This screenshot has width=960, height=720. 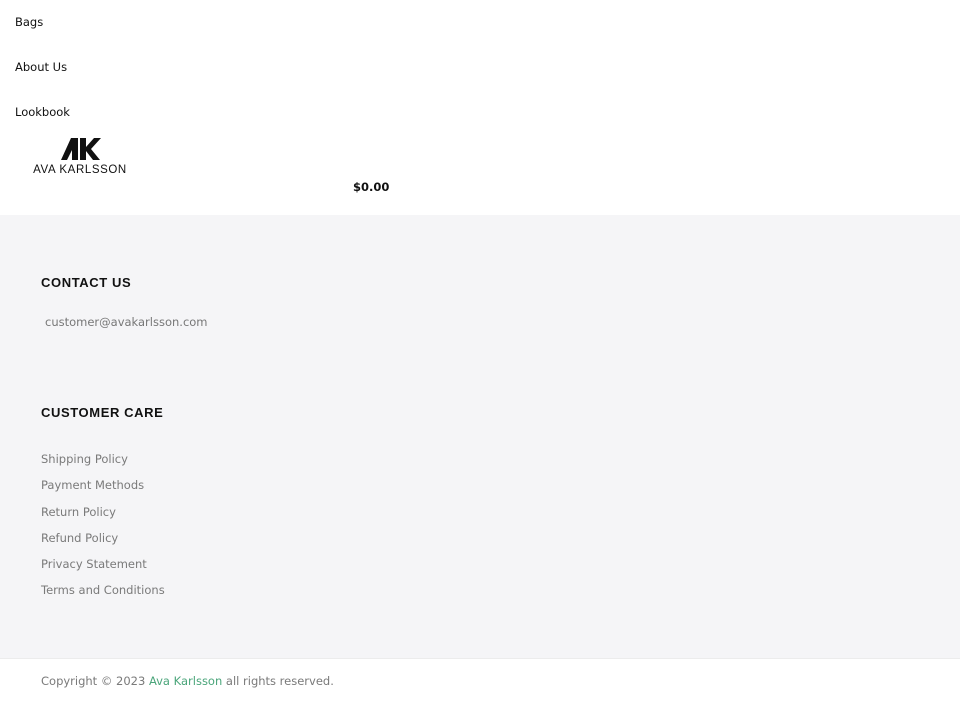 I want to click on brand-logo: AVA KARLSSON, so click(x=80, y=157).